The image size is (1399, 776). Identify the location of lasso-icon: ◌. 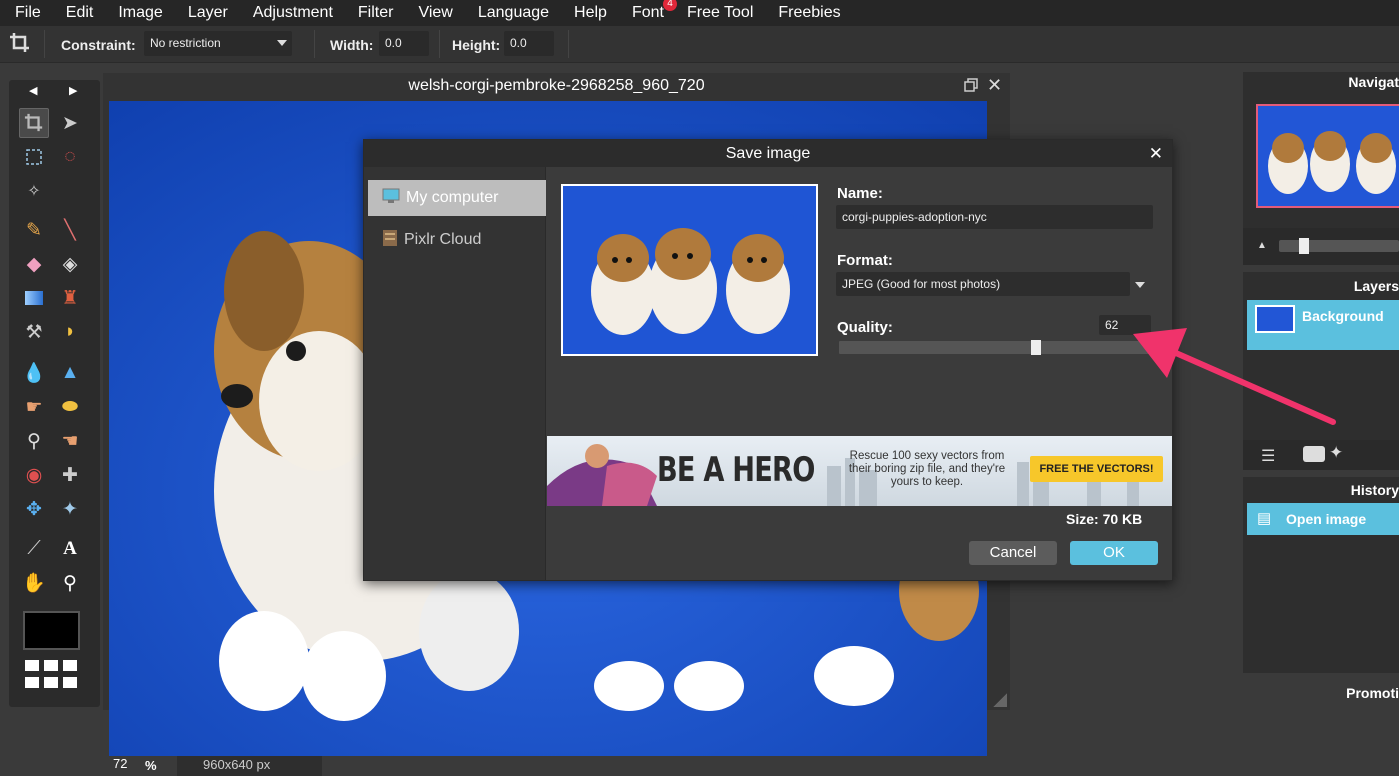
(70, 157).